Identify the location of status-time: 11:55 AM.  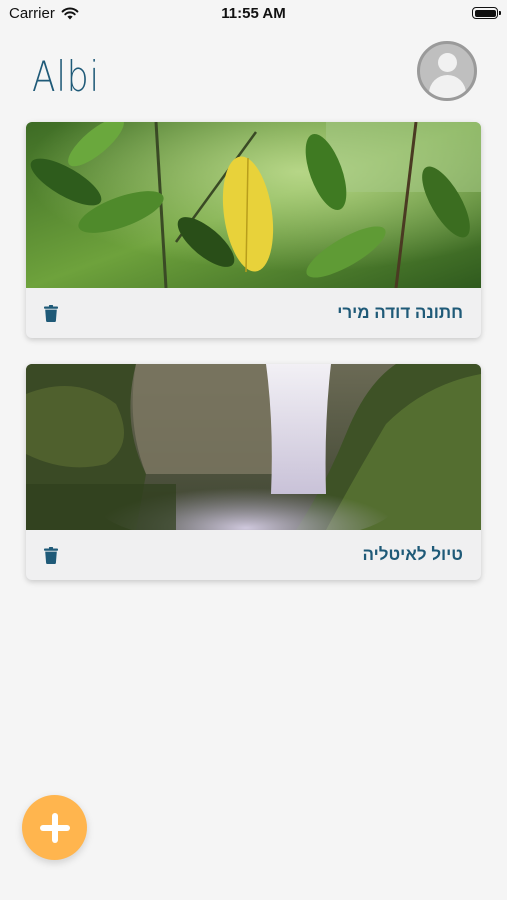
(253, 13).